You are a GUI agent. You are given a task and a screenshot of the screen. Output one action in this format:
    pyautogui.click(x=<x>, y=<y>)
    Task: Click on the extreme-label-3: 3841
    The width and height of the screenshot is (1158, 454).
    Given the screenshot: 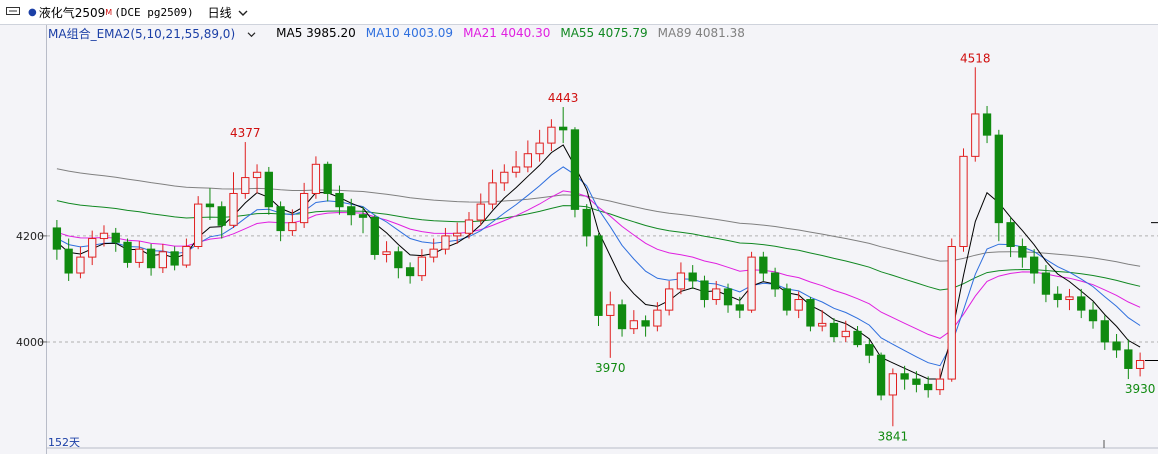 What is the action you would take?
    pyautogui.click(x=893, y=436)
    